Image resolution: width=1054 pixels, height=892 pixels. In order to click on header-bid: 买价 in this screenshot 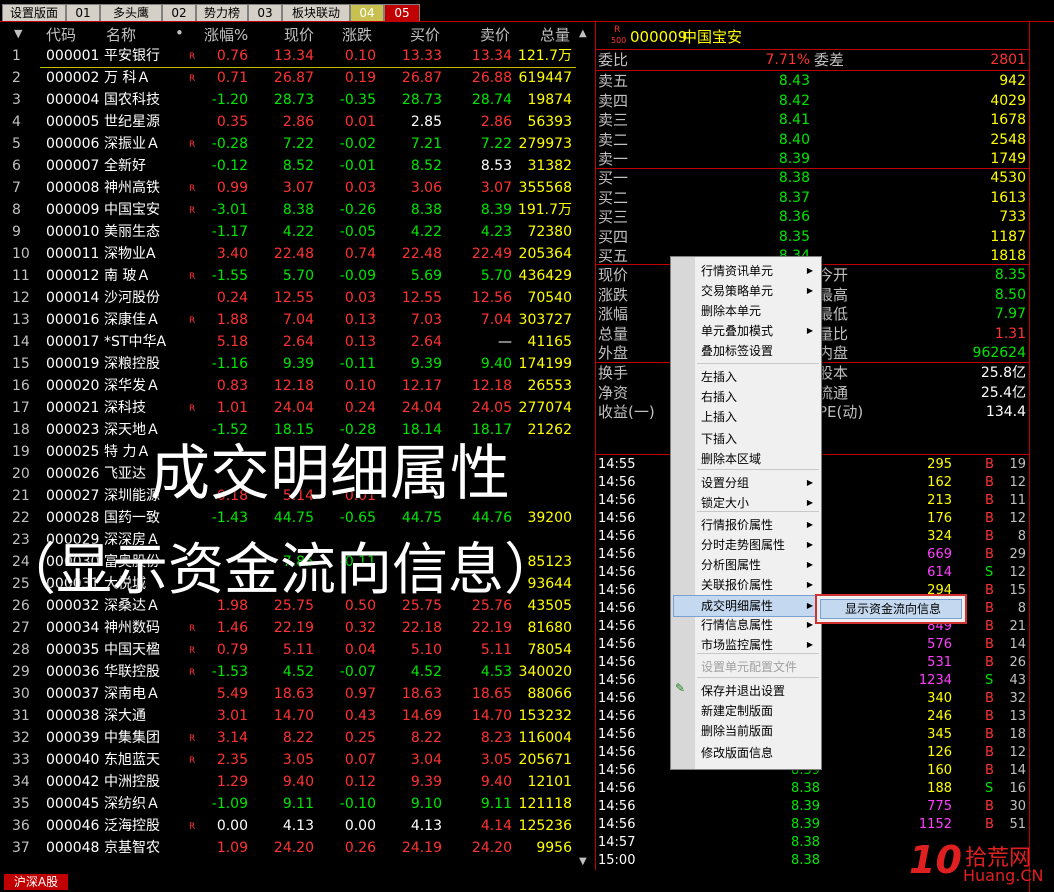, I will do `click(425, 34)`.